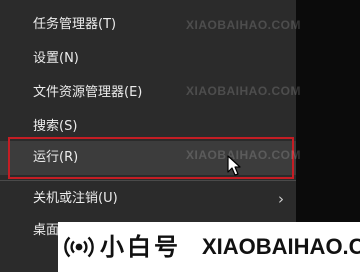 This screenshot has height=272, width=360. Describe the element at coordinates (75, 24) in the screenshot. I see `menu-item-label: 任务管理器(T)` at that location.